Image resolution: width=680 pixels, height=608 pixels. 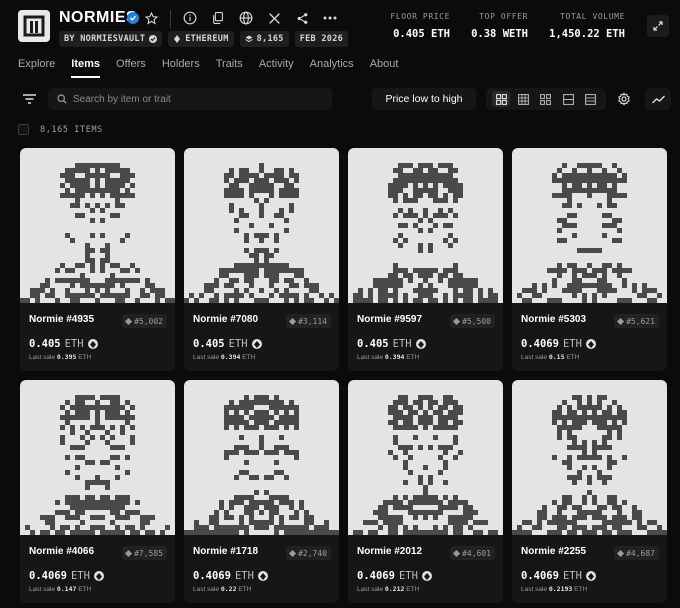 I want to click on collection-logo, so click(x=34, y=26).